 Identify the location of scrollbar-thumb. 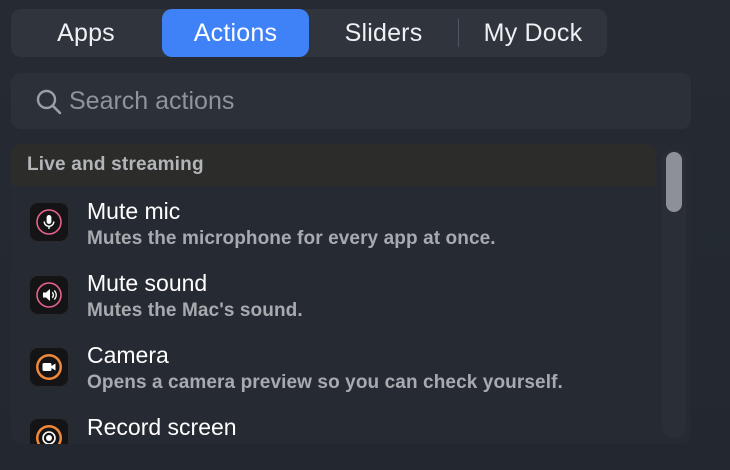
(674, 182).